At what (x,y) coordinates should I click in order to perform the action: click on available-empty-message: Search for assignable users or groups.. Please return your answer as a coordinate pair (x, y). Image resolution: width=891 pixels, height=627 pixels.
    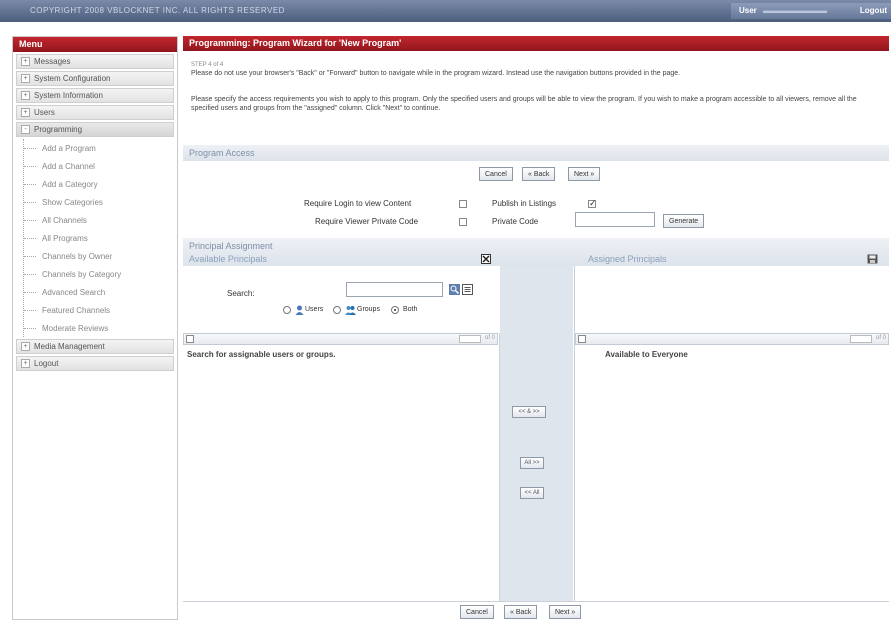
    Looking at the image, I should click on (261, 354).